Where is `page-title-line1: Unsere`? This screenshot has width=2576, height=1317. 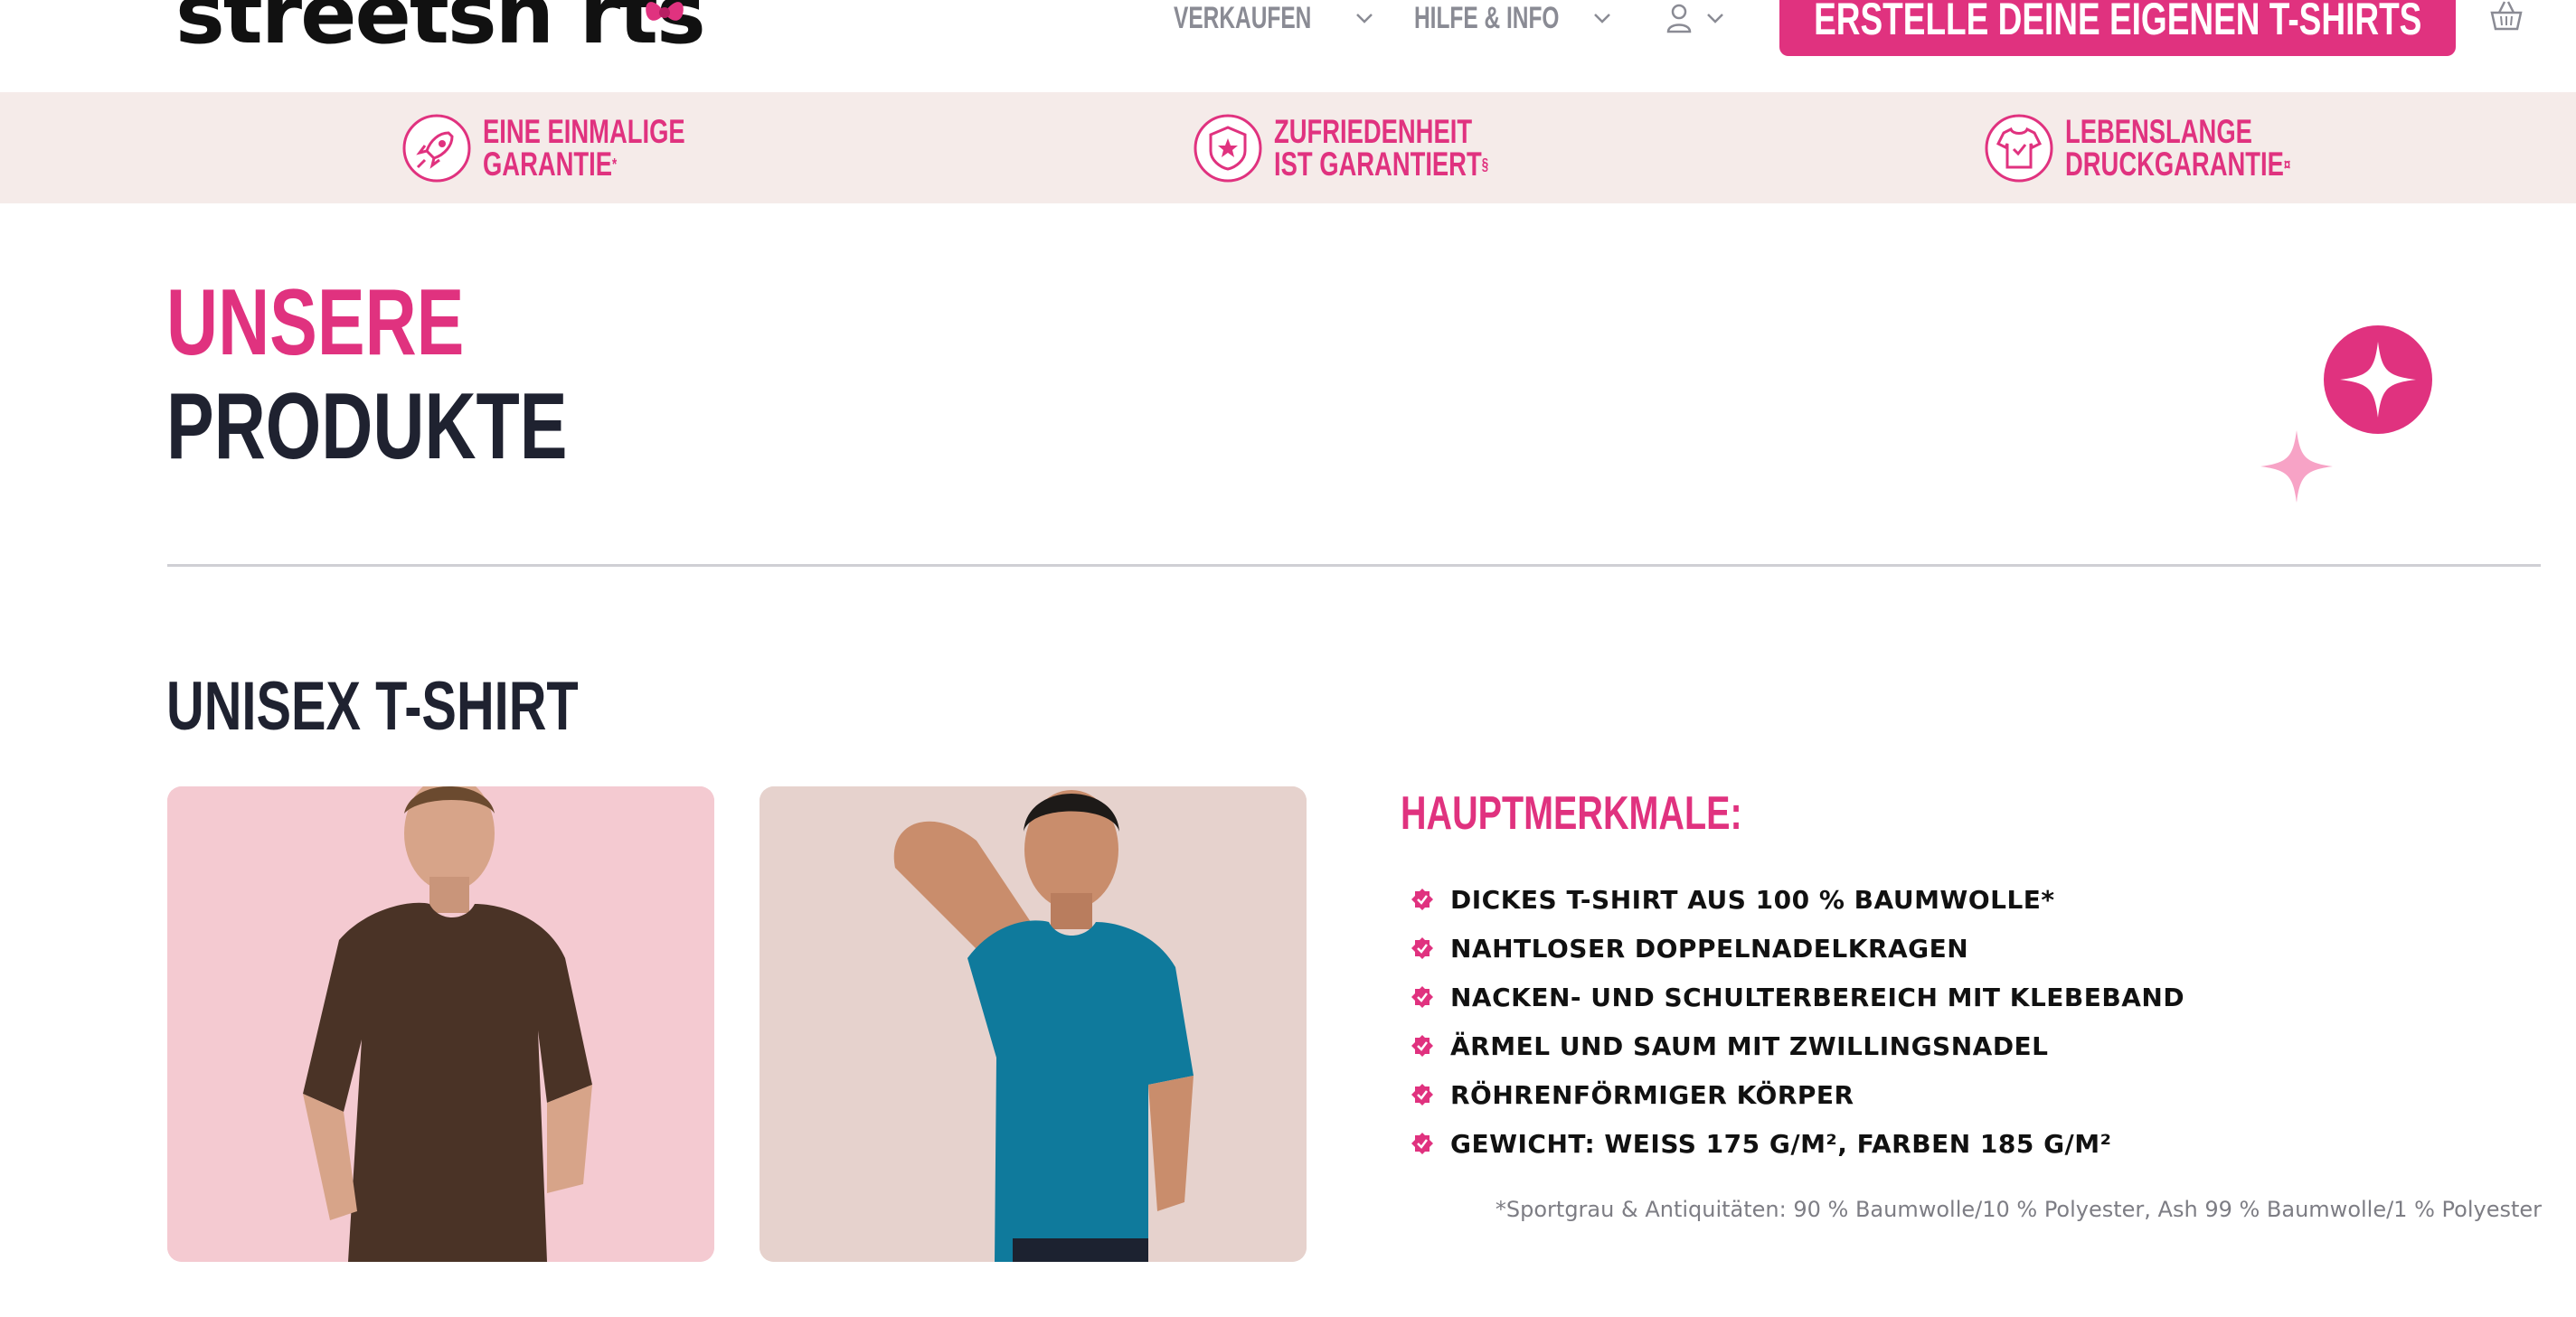 page-title-line1: Unsere is located at coordinates (315, 323).